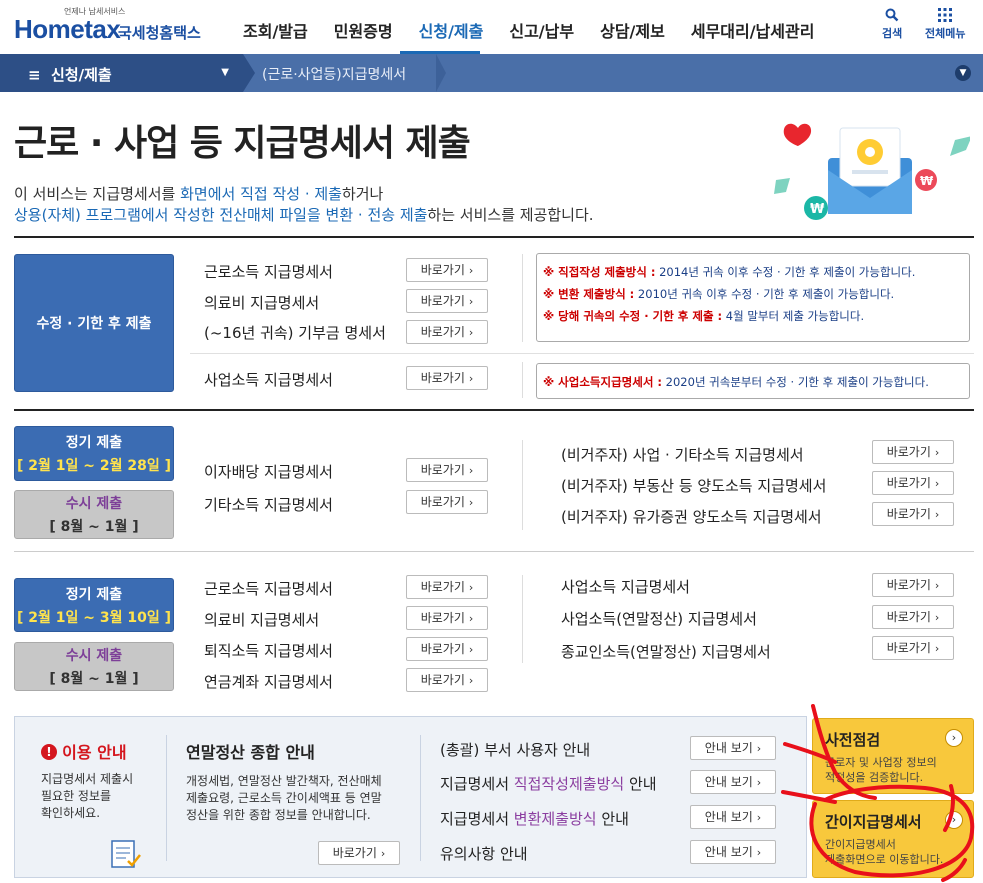 The width and height of the screenshot is (983, 883). I want to click on logo-korean: 국세청홈택스, so click(159, 33).